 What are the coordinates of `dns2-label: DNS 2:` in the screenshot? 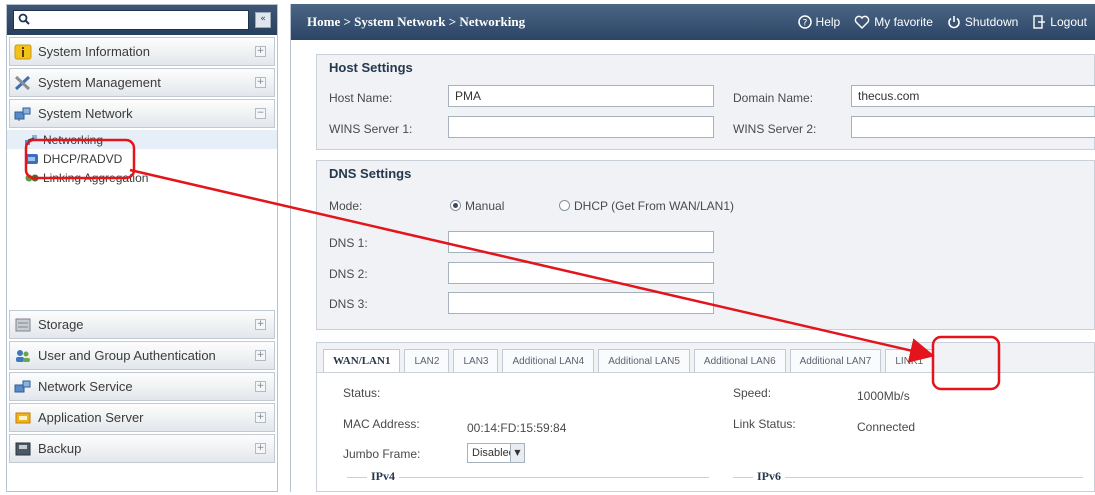 It's located at (348, 274).